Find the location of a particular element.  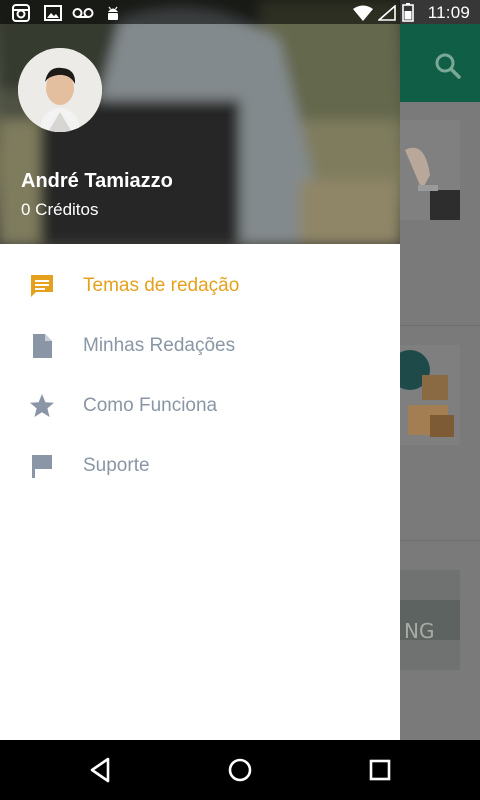

star-icon is located at coordinates (42, 405).